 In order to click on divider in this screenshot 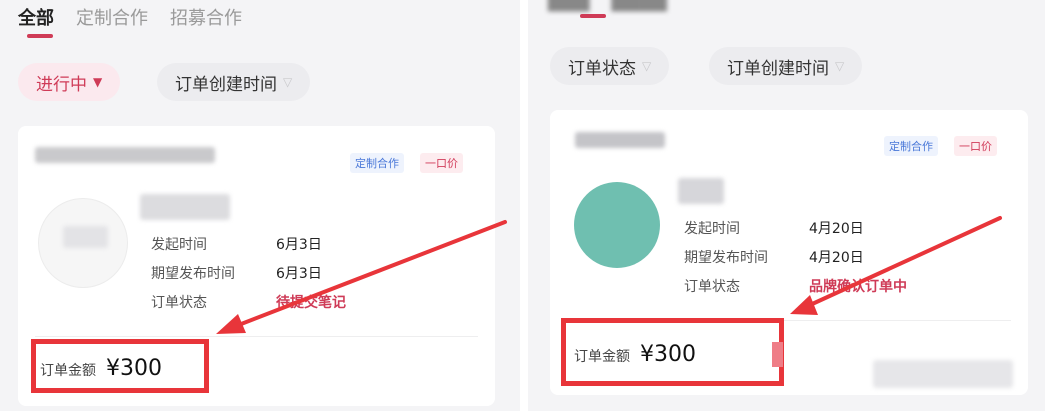, I will do `click(256, 336)`.